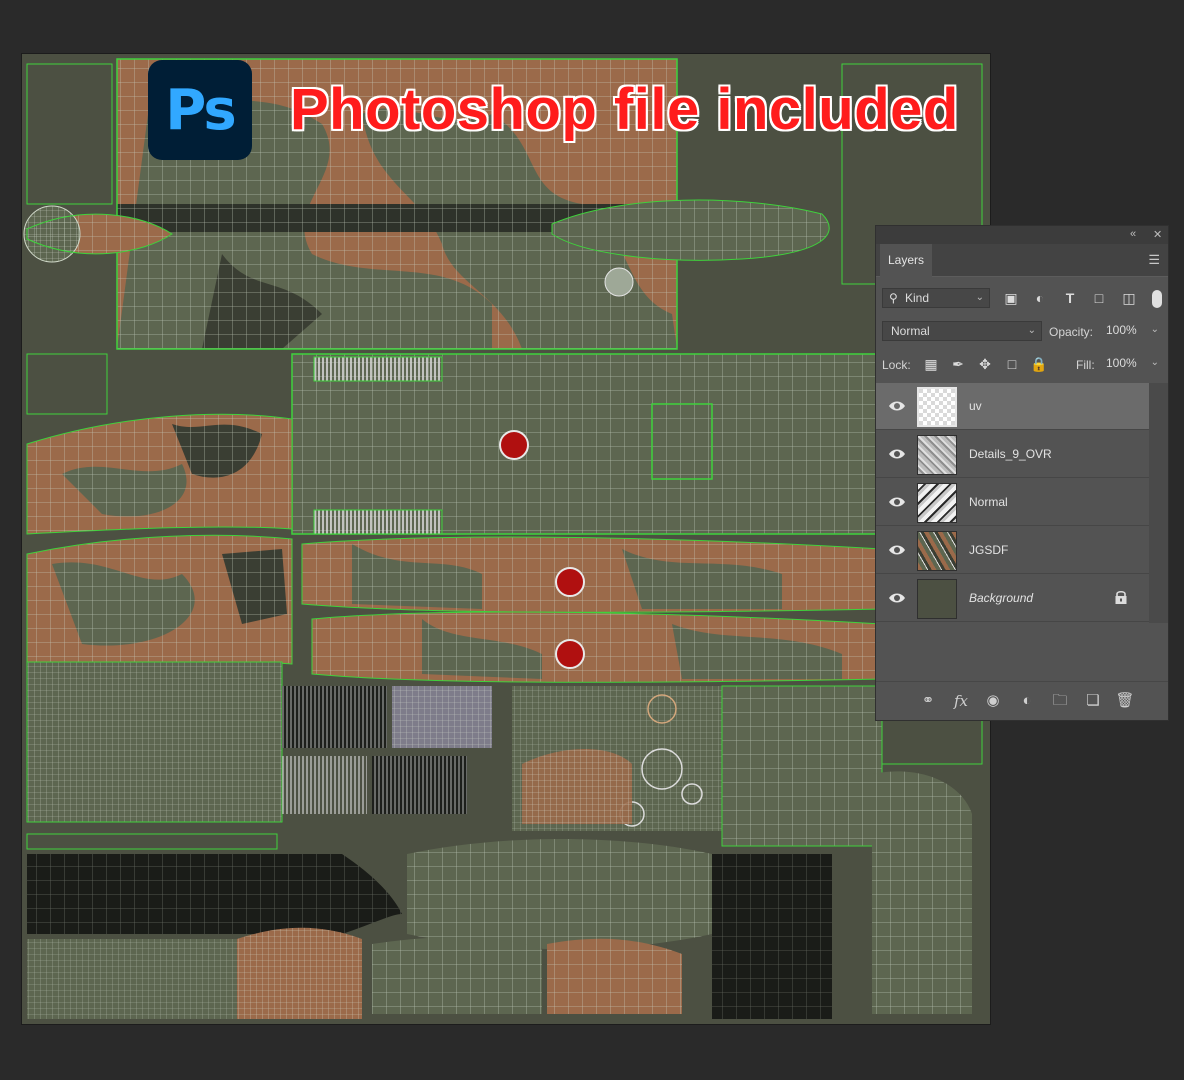  I want to click on lock-icon, so click(1121, 597).